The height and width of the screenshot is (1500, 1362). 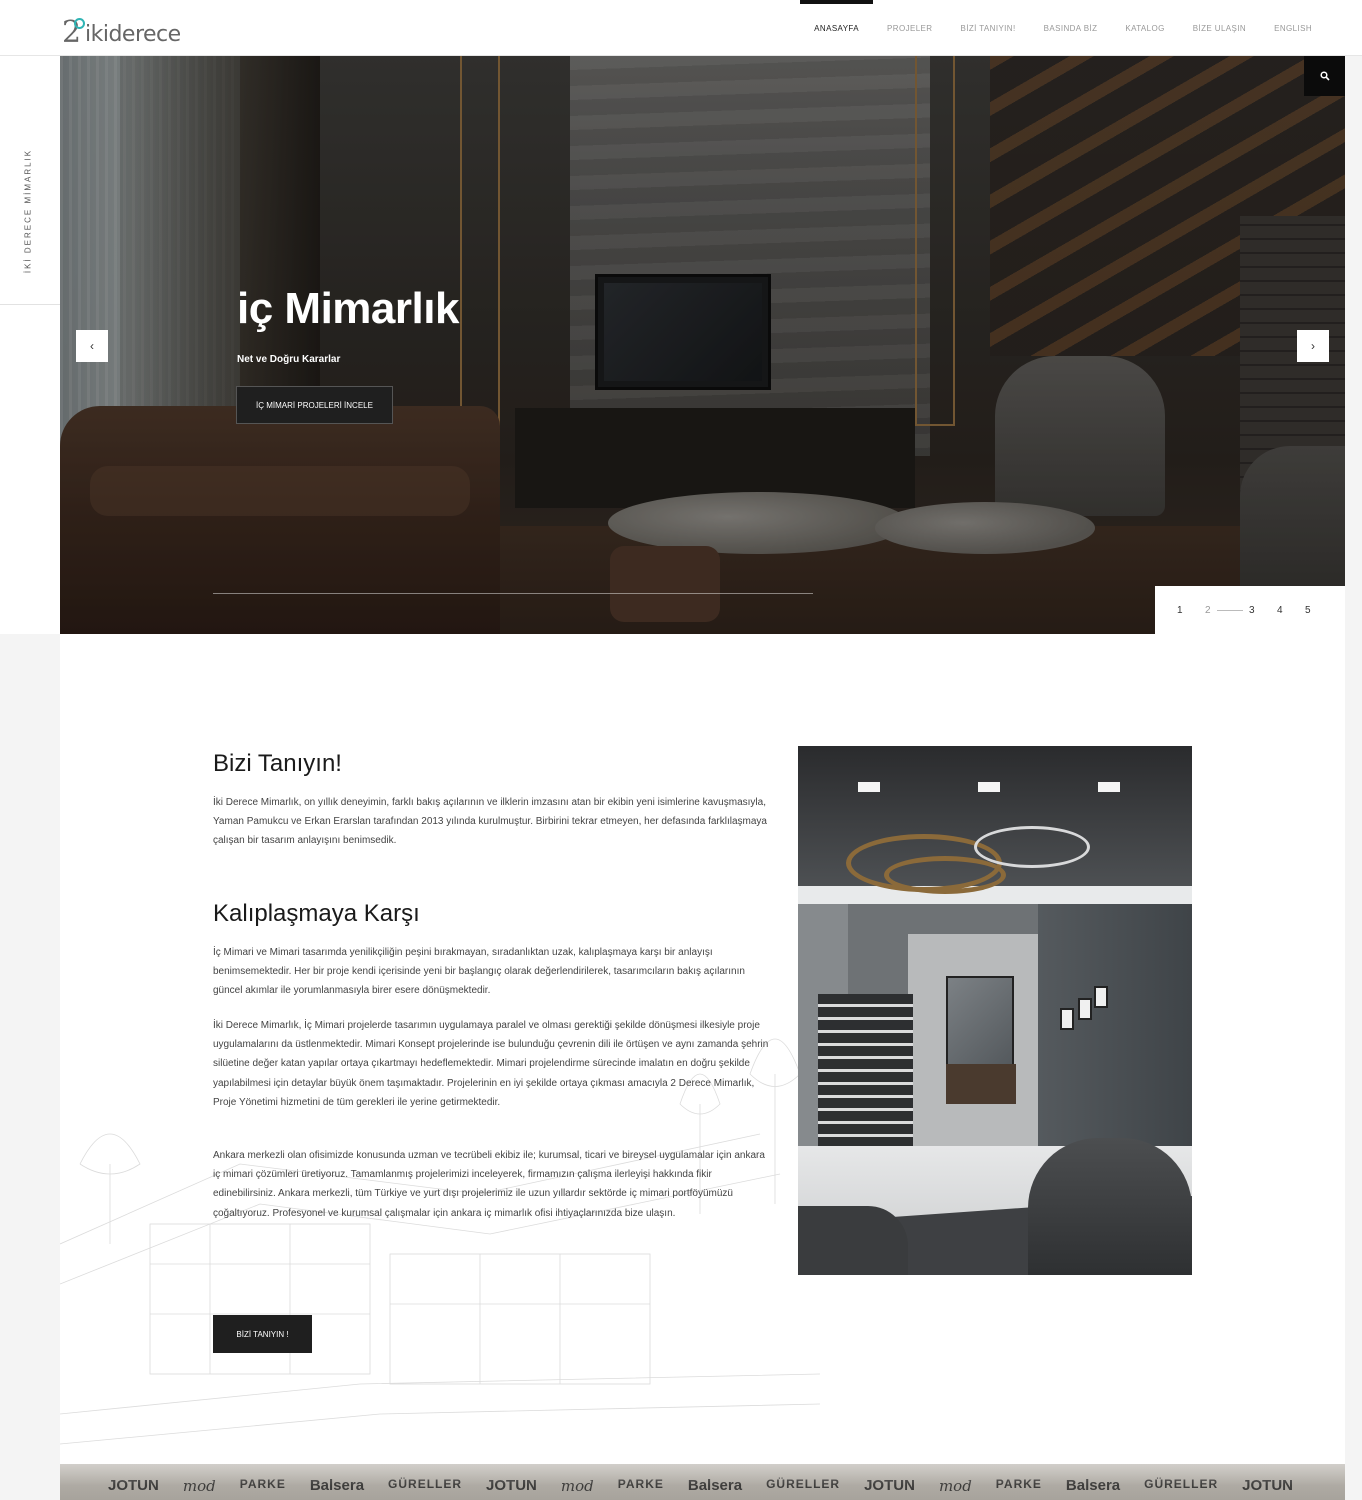 What do you see at coordinates (865, 1074) in the screenshot?
I see `photo-stairs` at bounding box center [865, 1074].